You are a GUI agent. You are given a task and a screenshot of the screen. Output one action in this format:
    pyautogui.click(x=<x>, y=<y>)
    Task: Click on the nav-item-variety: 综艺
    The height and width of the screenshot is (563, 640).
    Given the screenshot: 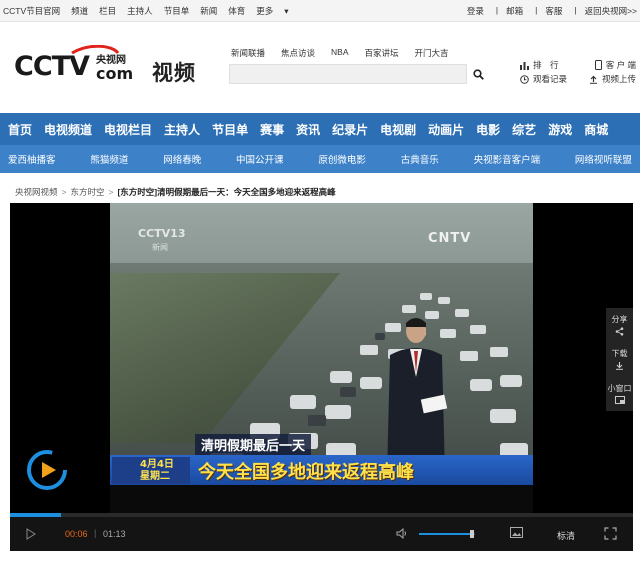 What is the action you would take?
    pyautogui.click(x=524, y=129)
    